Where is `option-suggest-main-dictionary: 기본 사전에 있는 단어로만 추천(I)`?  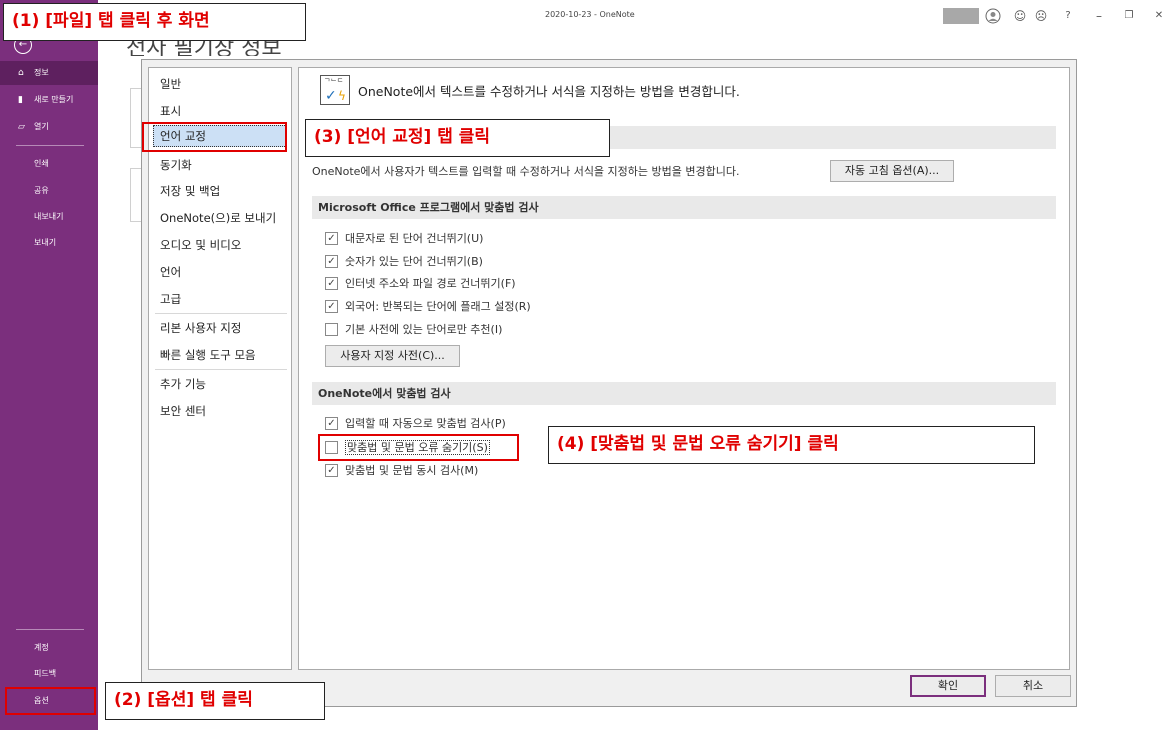 option-suggest-main-dictionary: 기본 사전에 있는 단어로만 추천(I) is located at coordinates (413, 330).